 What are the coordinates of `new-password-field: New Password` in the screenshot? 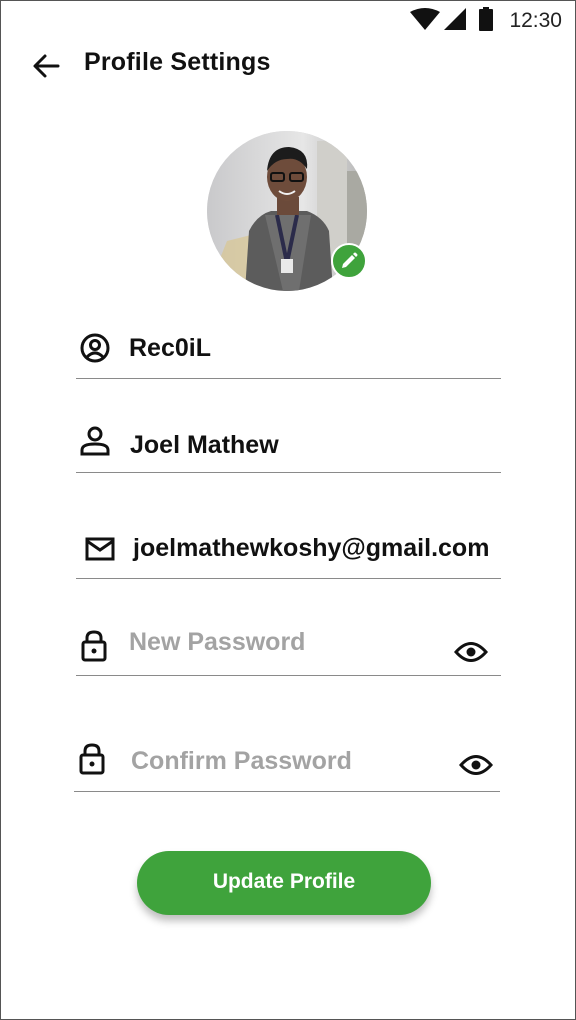 It's located at (288, 647).